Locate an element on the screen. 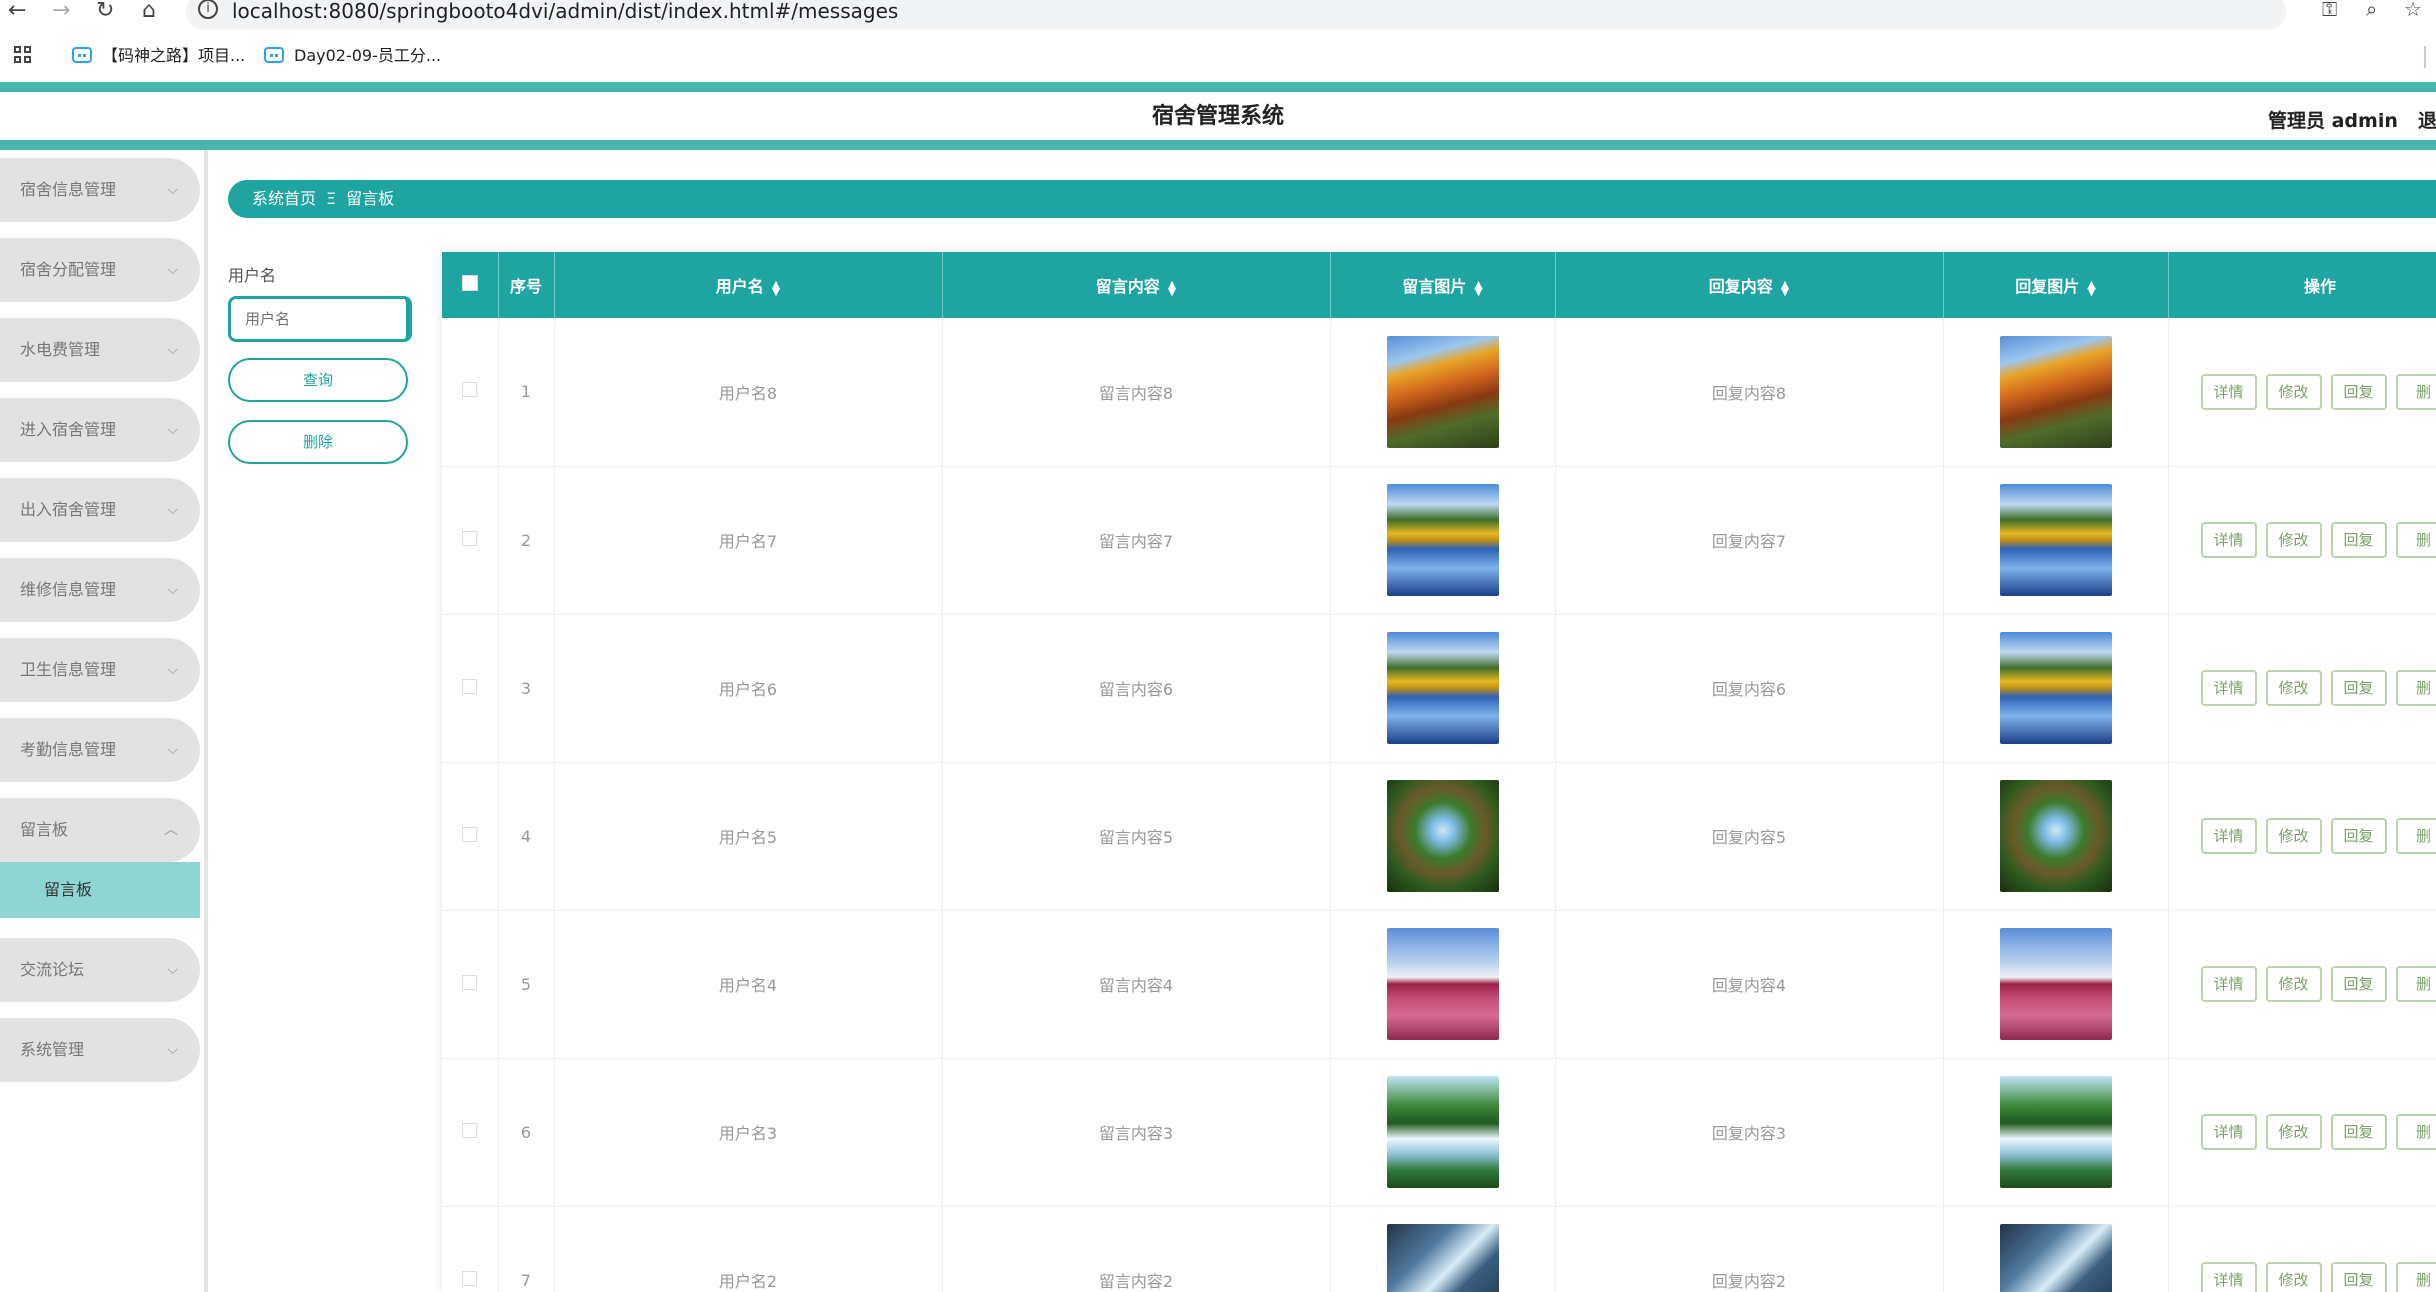 This screenshot has height=1292, width=2436. logout-link: 退 is located at coordinates (2427, 119).